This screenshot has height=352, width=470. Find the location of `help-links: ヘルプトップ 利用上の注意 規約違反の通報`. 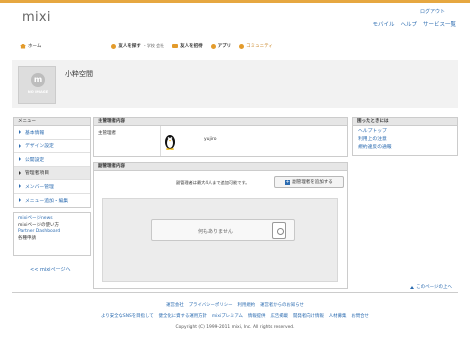

help-links: ヘルプトップ 利用上の注意 規約違反の通報 is located at coordinates (405, 141).